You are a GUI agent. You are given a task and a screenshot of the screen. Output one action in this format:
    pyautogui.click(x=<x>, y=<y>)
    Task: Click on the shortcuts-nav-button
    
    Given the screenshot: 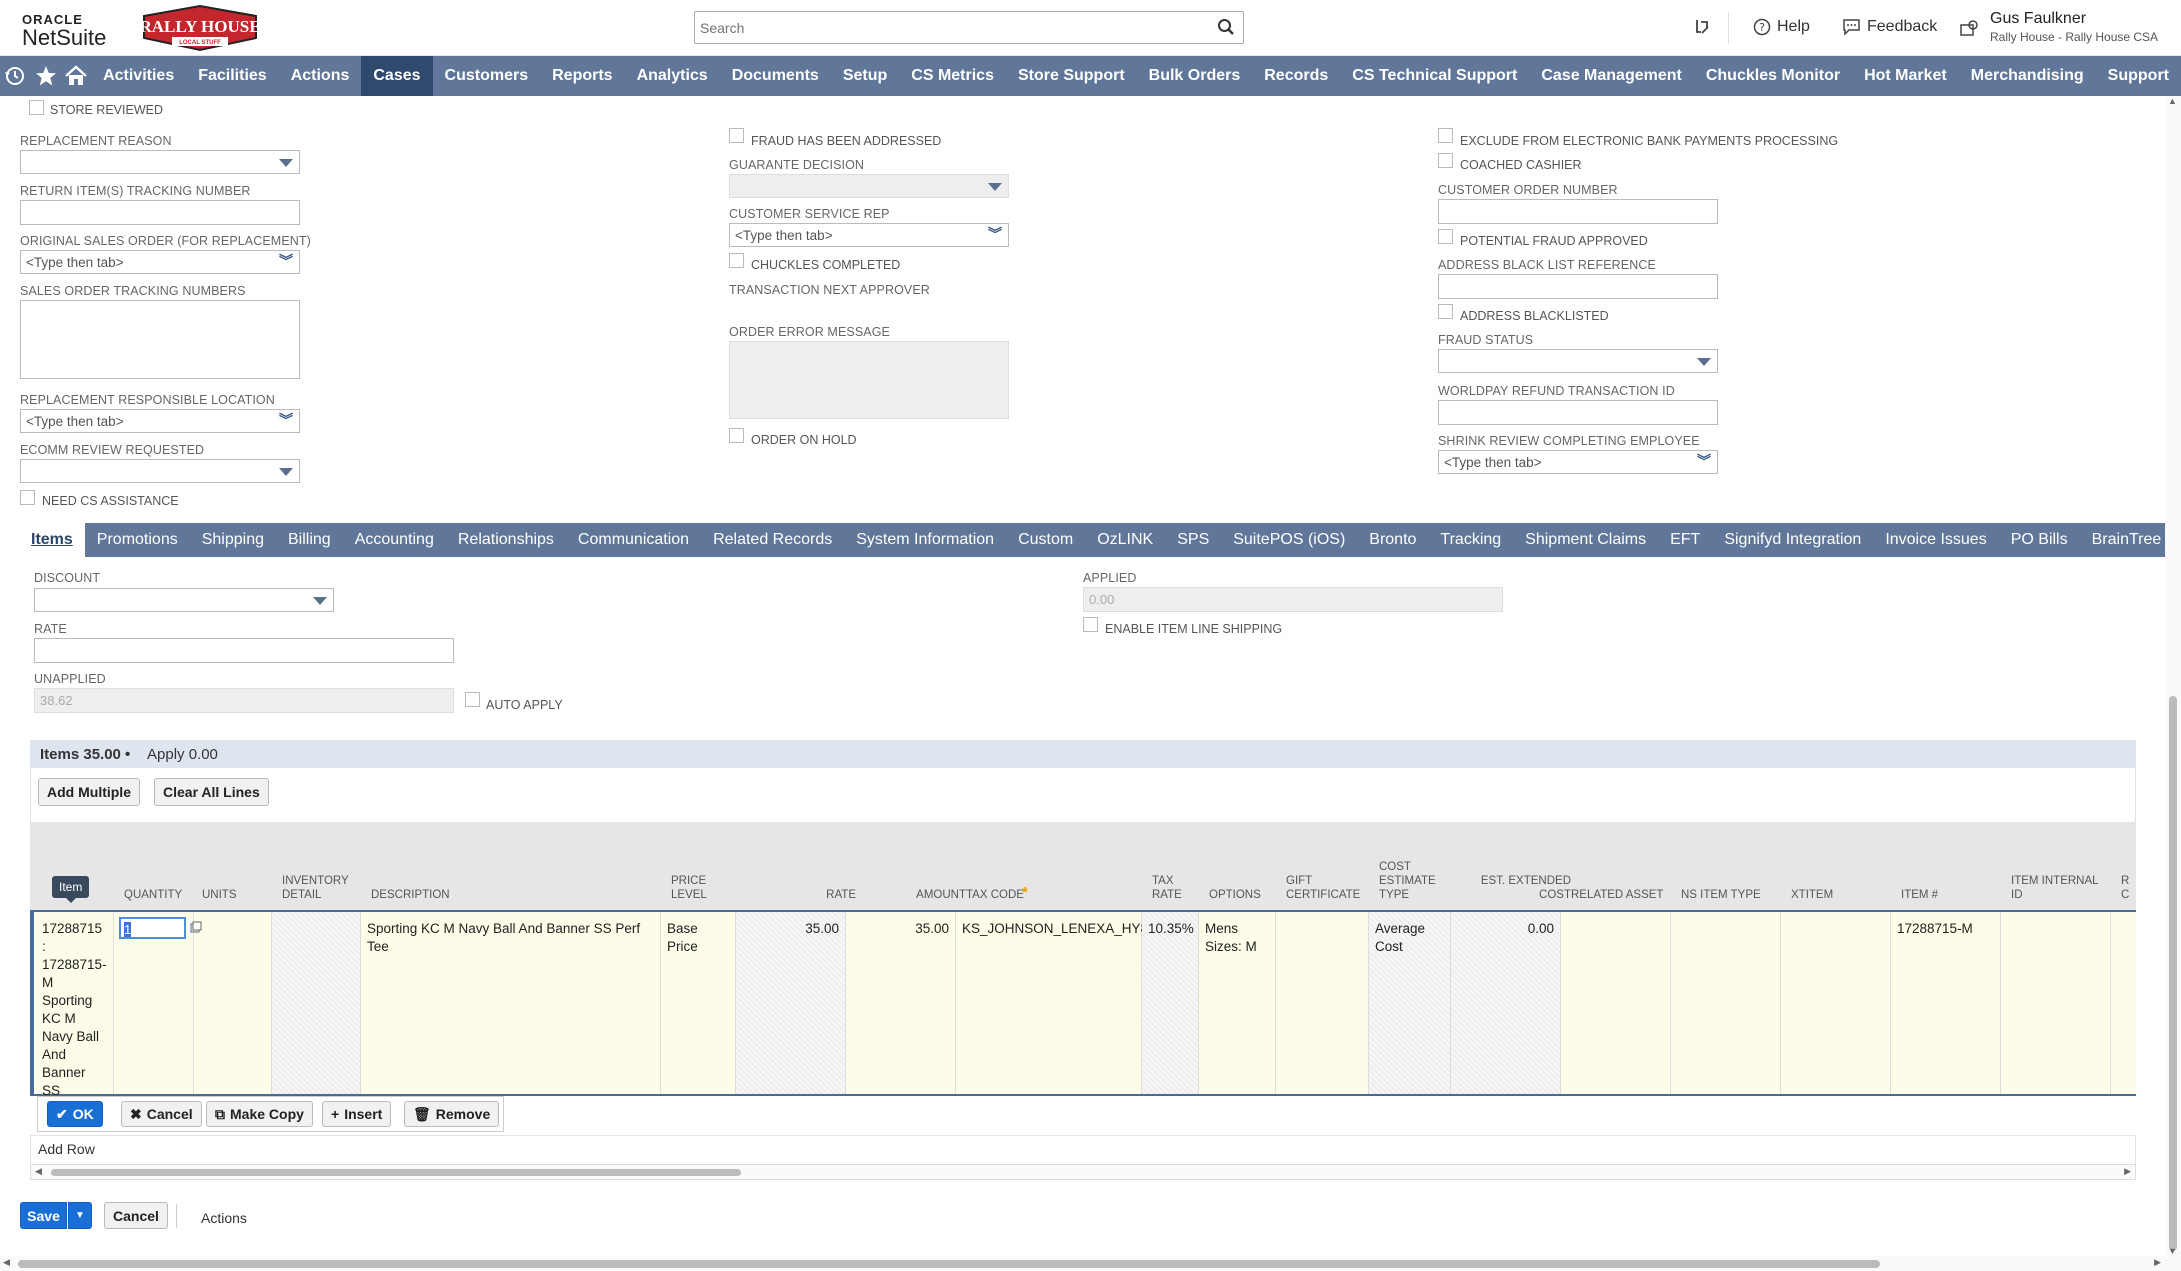 What is the action you would take?
    pyautogui.click(x=45, y=76)
    